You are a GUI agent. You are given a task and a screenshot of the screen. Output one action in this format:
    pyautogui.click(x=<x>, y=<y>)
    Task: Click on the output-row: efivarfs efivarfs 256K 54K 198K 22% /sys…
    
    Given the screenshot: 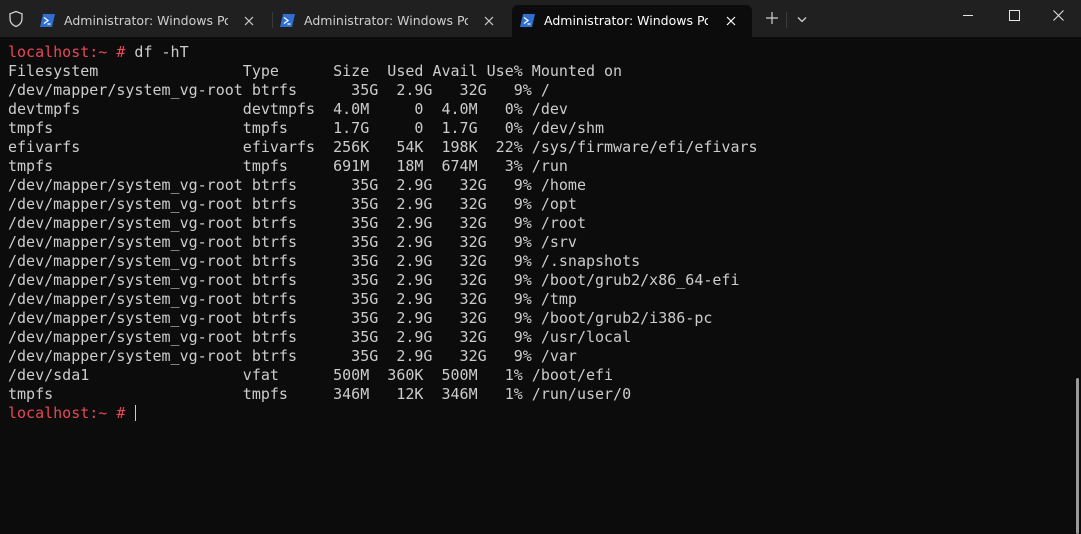 What is the action you would take?
    pyautogui.click(x=383, y=147)
    